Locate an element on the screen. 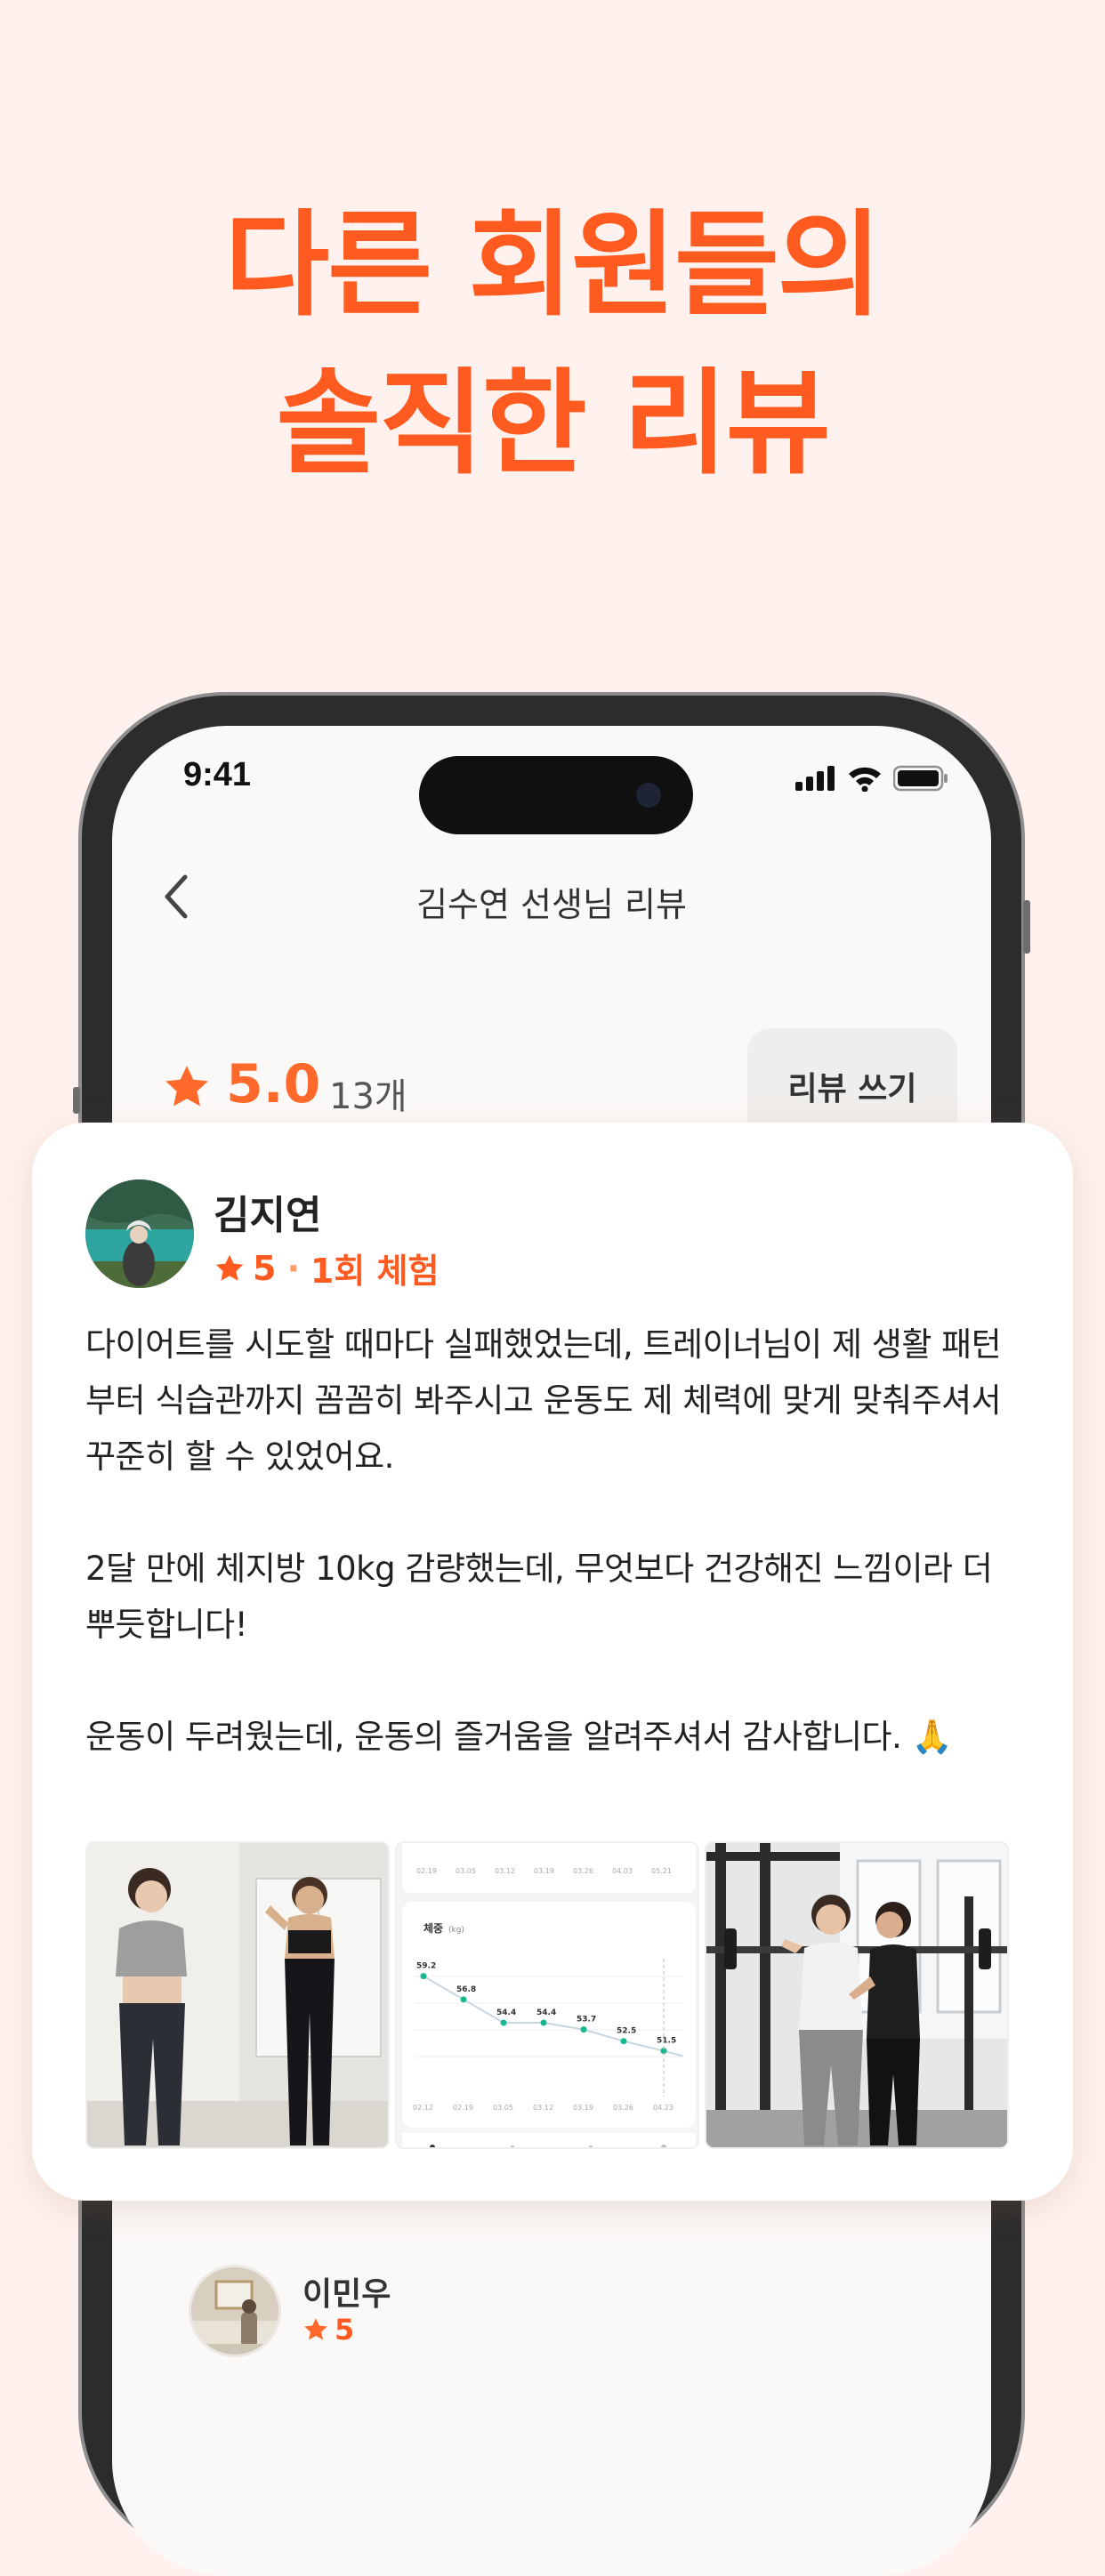 The image size is (1105, 2576). chart-label: 체중 is located at coordinates (433, 1928).